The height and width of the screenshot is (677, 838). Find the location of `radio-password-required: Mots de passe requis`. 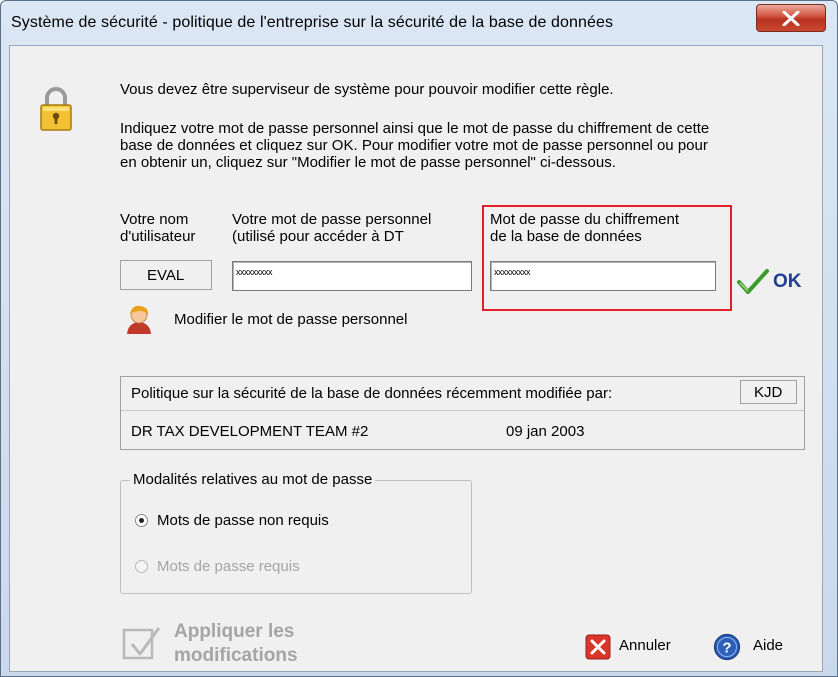

radio-password-required: Mots de passe requis is located at coordinates (262, 567).